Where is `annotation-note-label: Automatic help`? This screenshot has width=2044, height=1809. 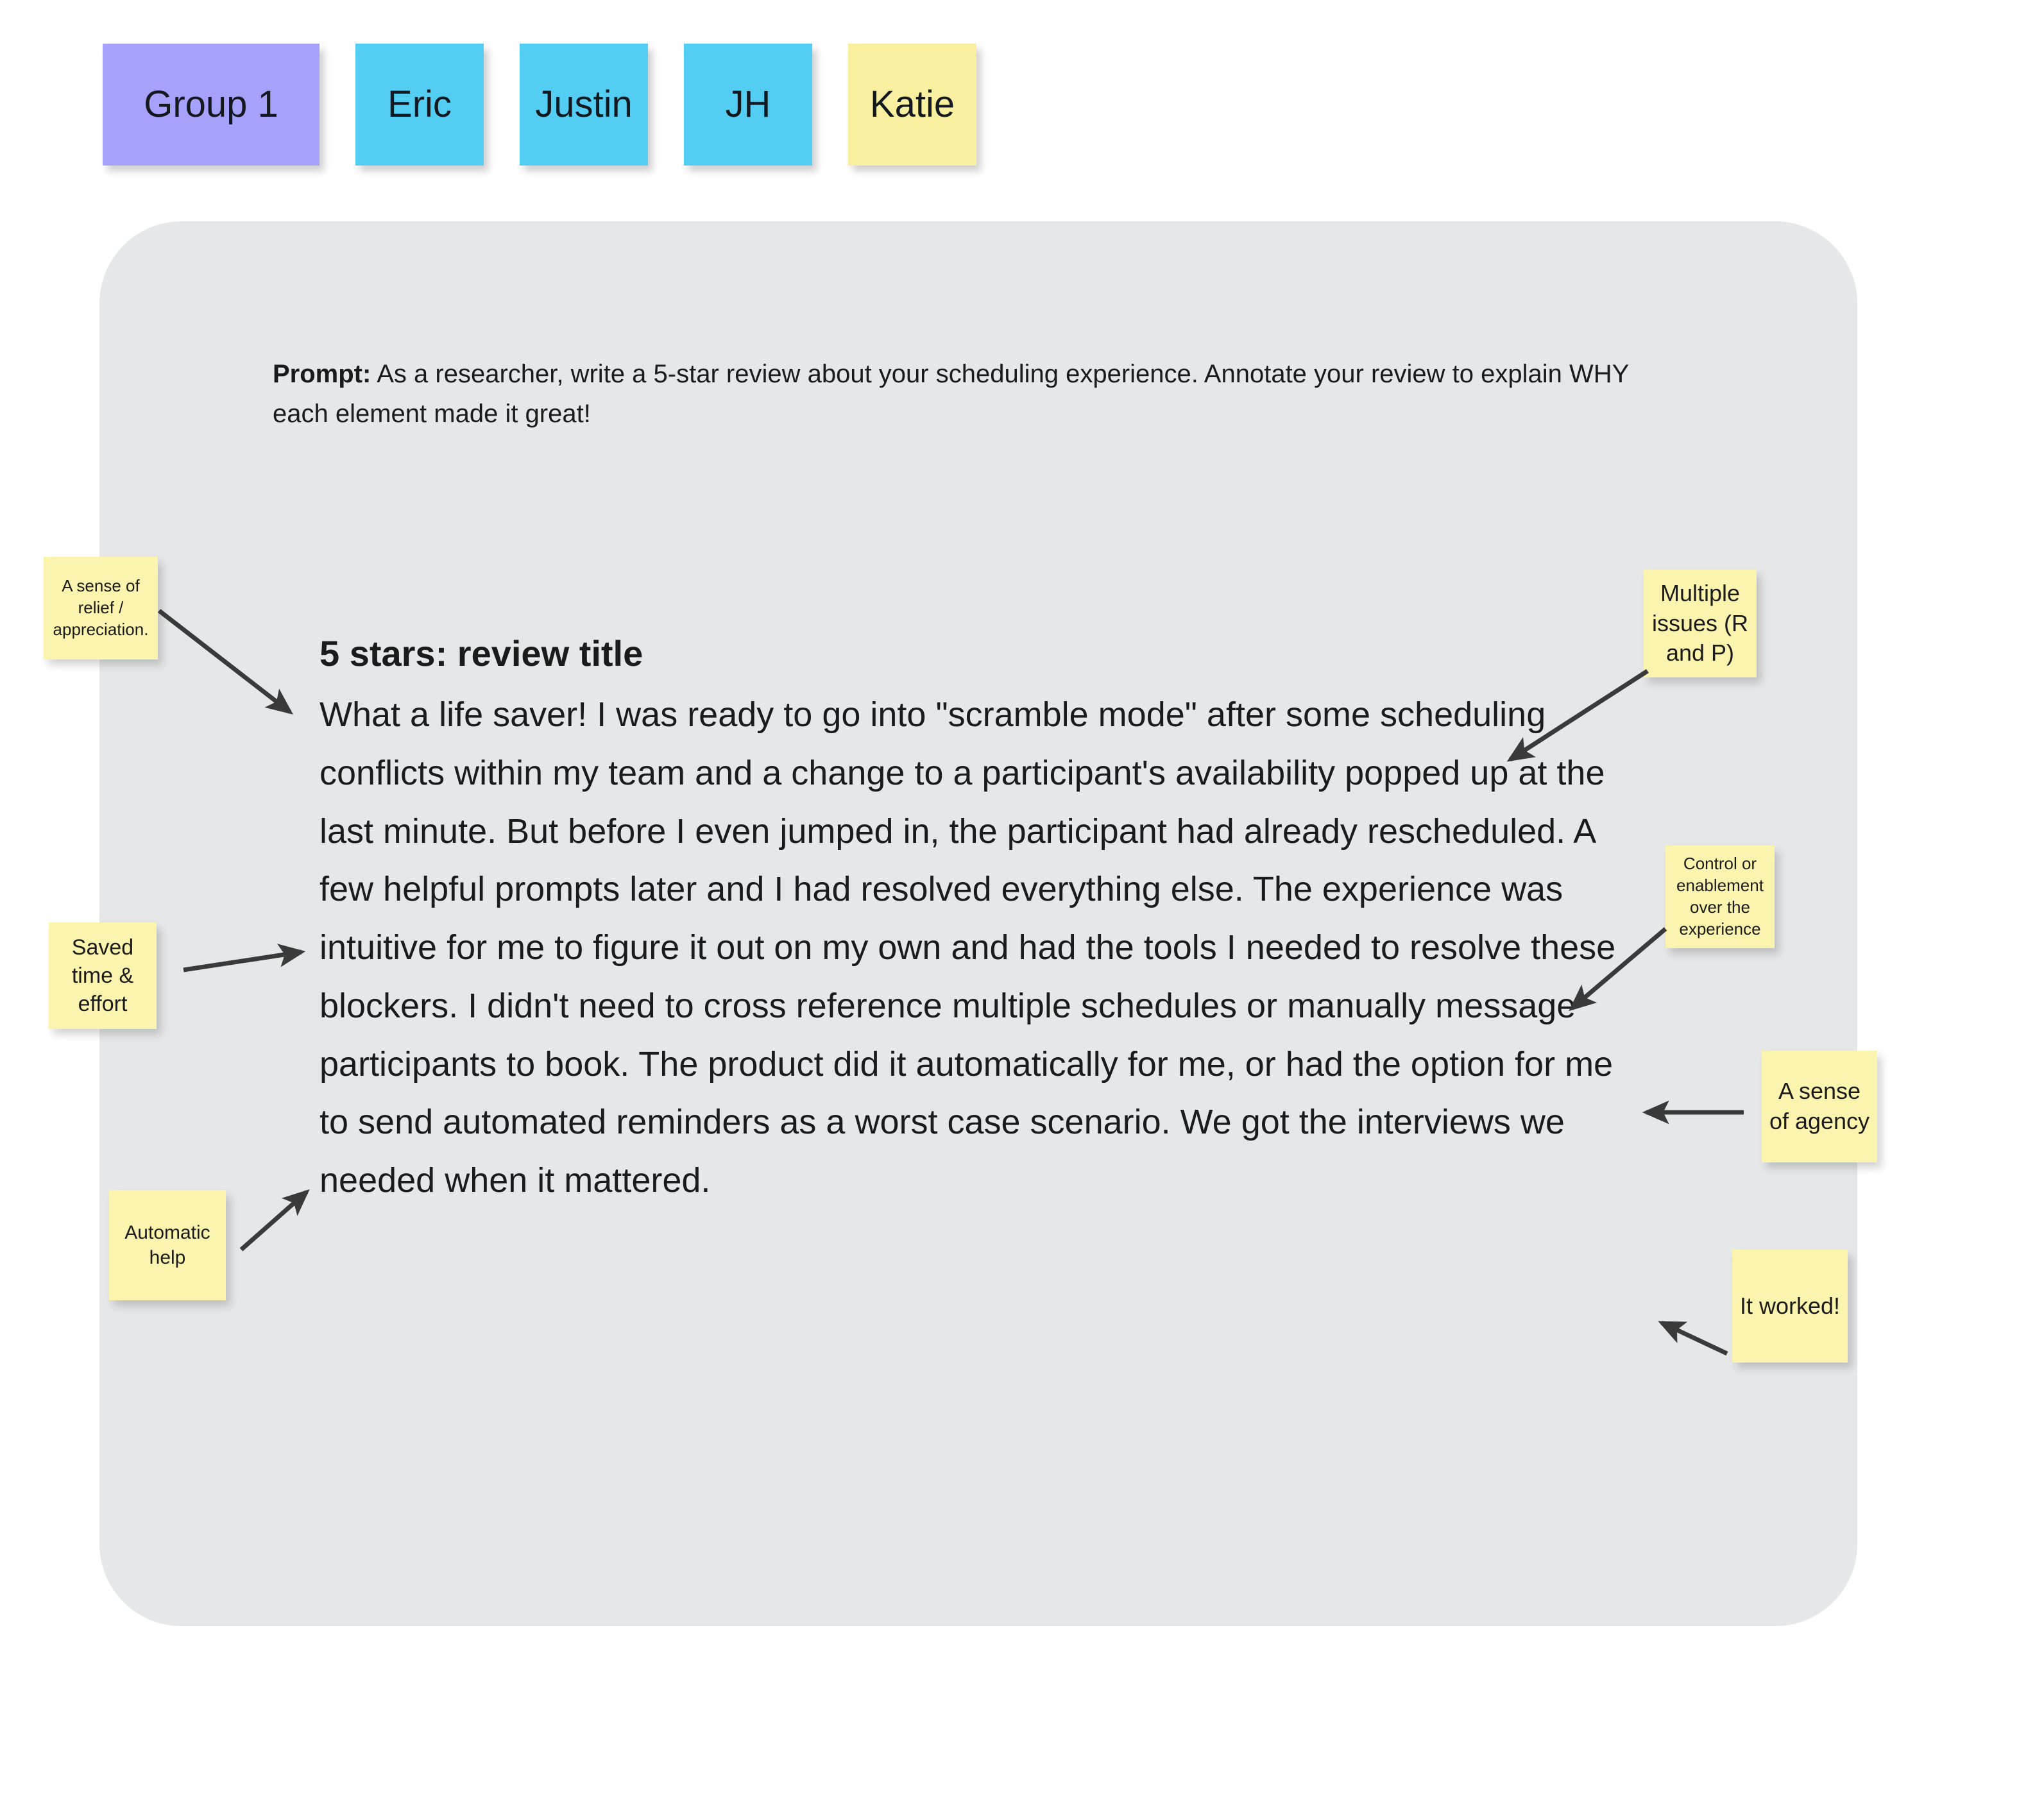 annotation-note-label: Automatic help is located at coordinates (167, 1245).